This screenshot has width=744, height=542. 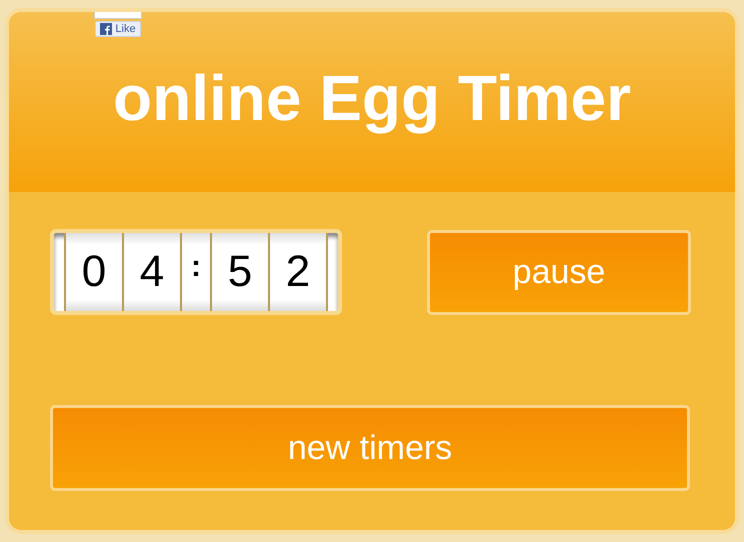 I want to click on digit-cell: 5, so click(x=239, y=272).